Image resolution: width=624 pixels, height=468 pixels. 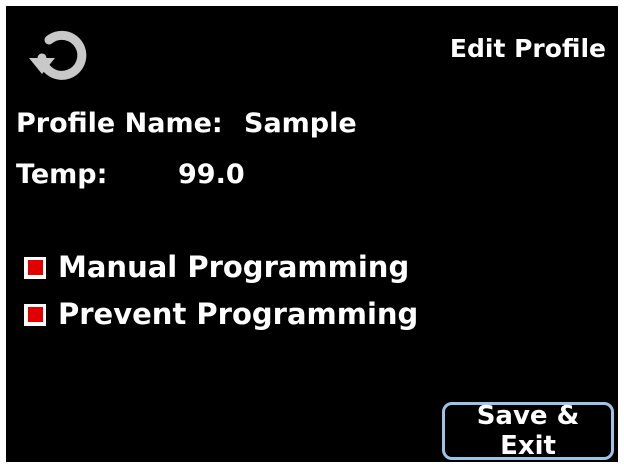 What do you see at coordinates (119, 123) in the screenshot?
I see `profile-name-label: Profile Name:` at bounding box center [119, 123].